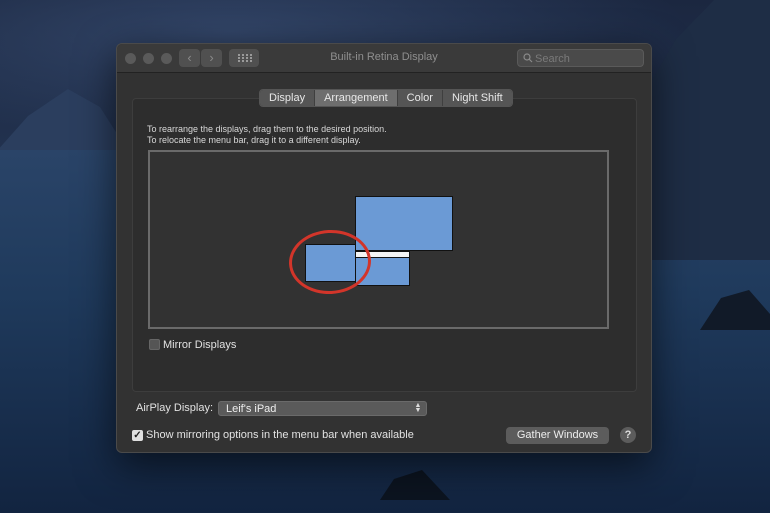 The image size is (770, 513). I want to click on tab-bar: Display Arrangement Color Night Shift, so click(386, 98).